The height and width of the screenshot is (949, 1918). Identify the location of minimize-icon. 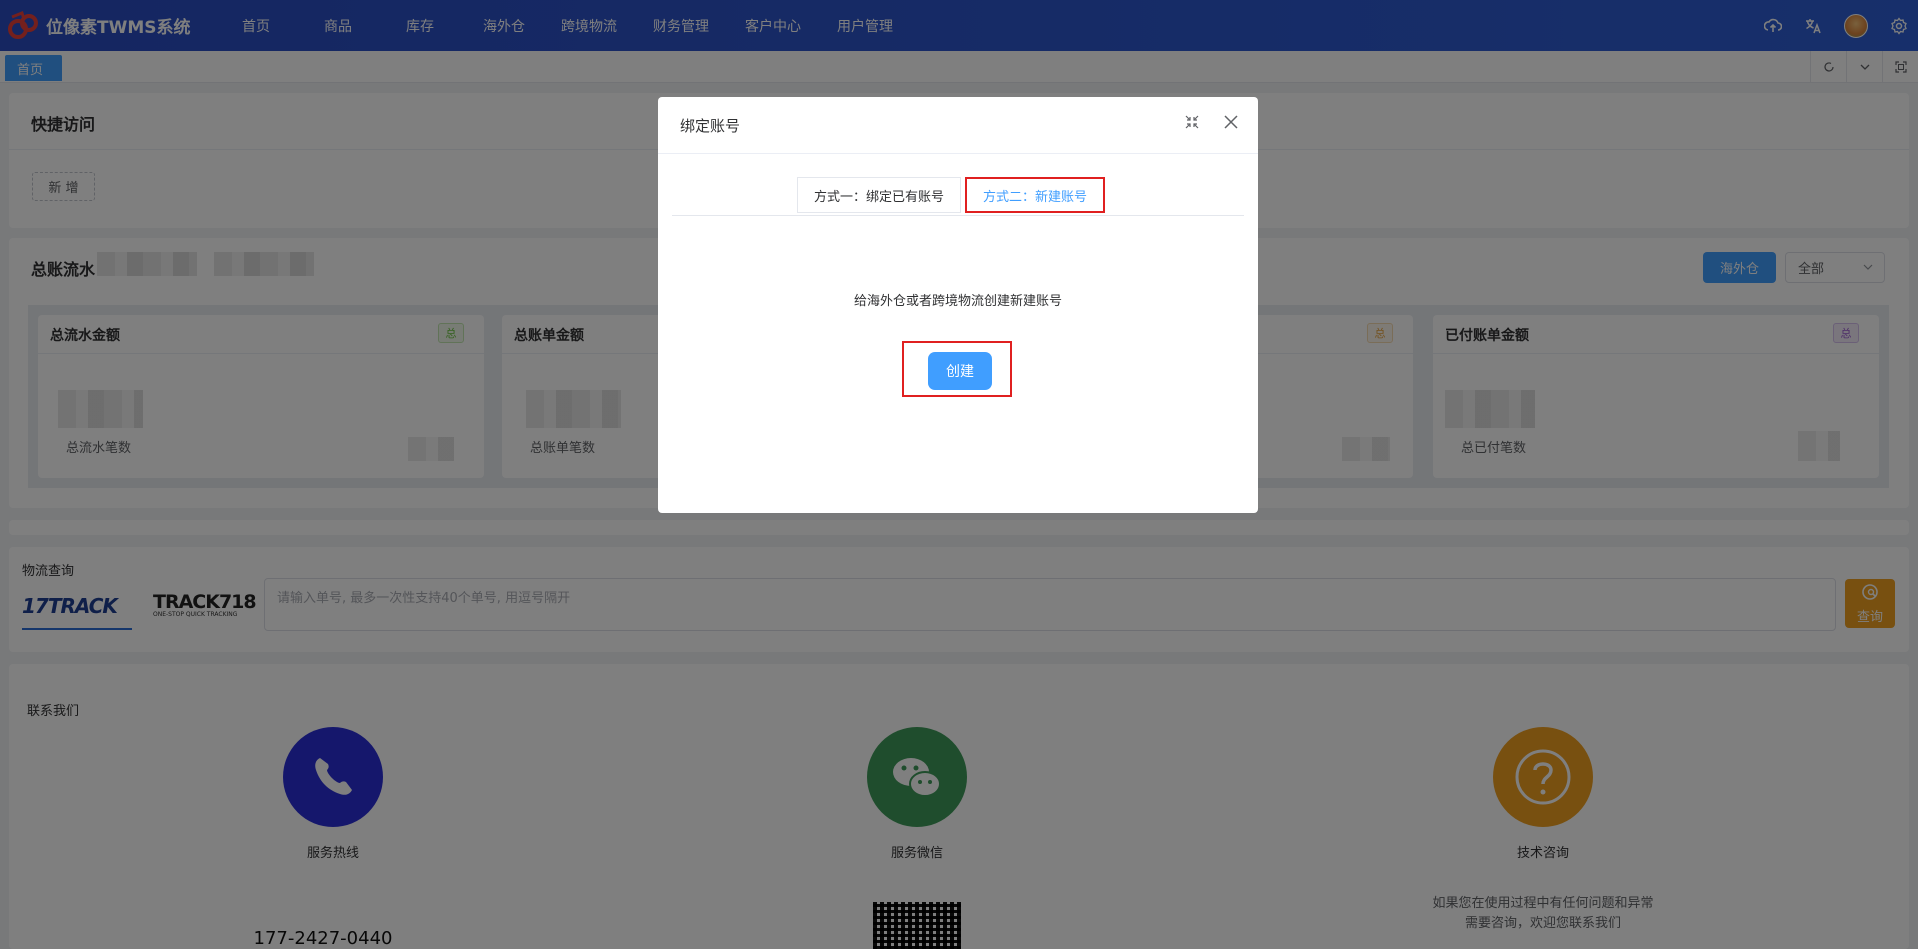
(1192, 122).